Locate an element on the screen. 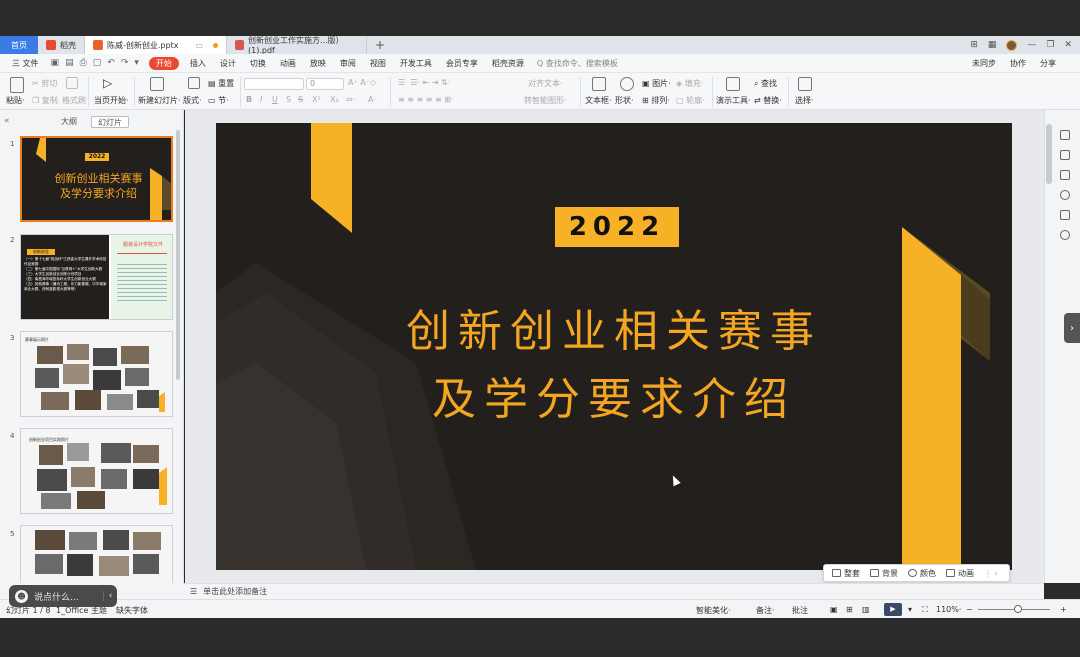  new-slide-icon is located at coordinates (157, 84).